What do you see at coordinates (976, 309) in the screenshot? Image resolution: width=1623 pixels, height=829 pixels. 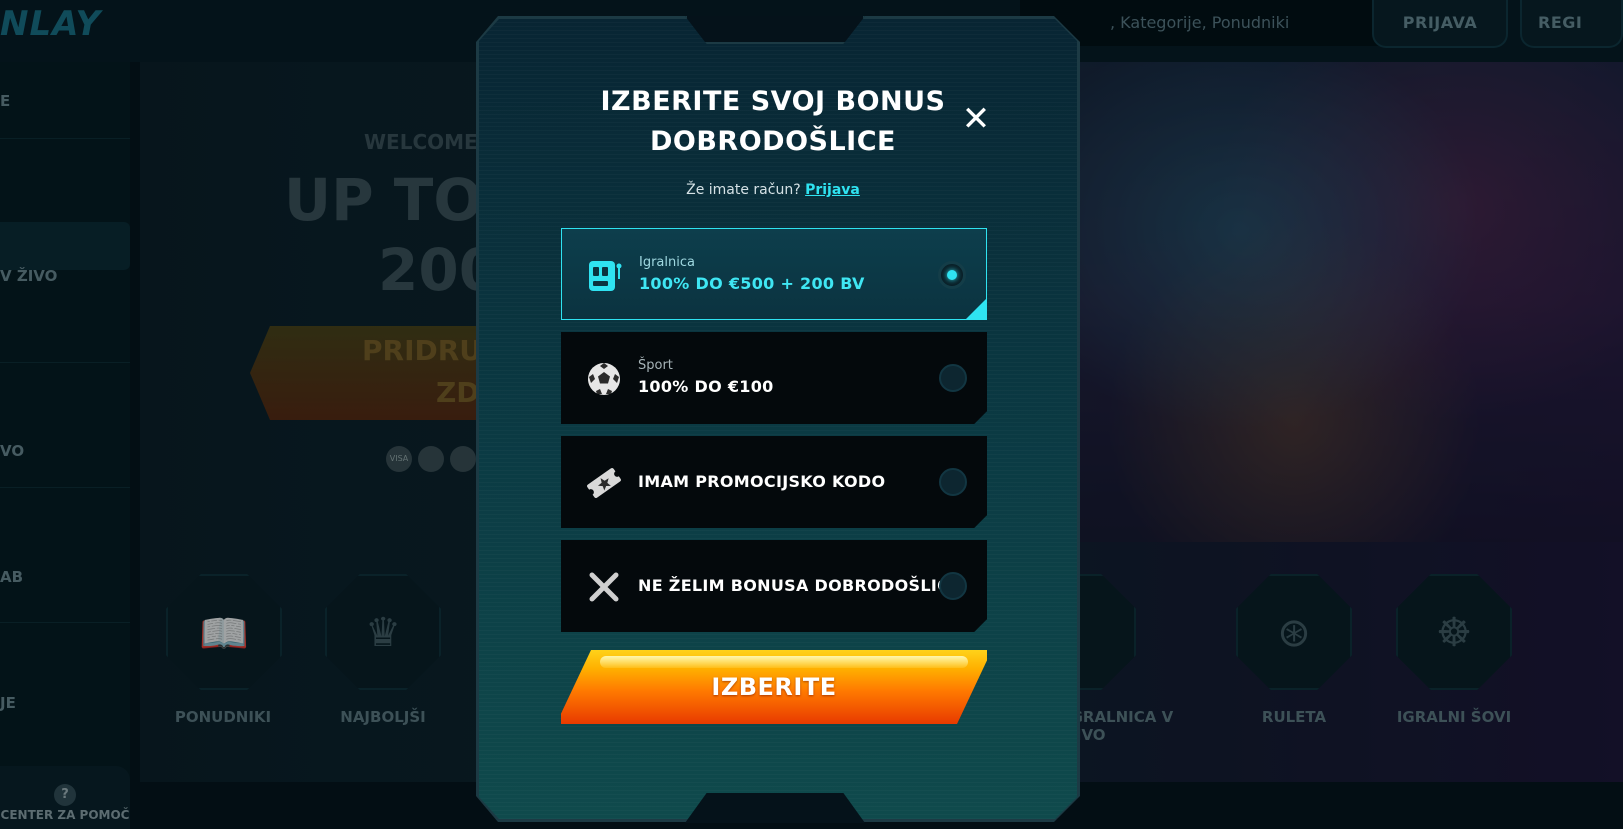 I see `selected-corner-marker` at bounding box center [976, 309].